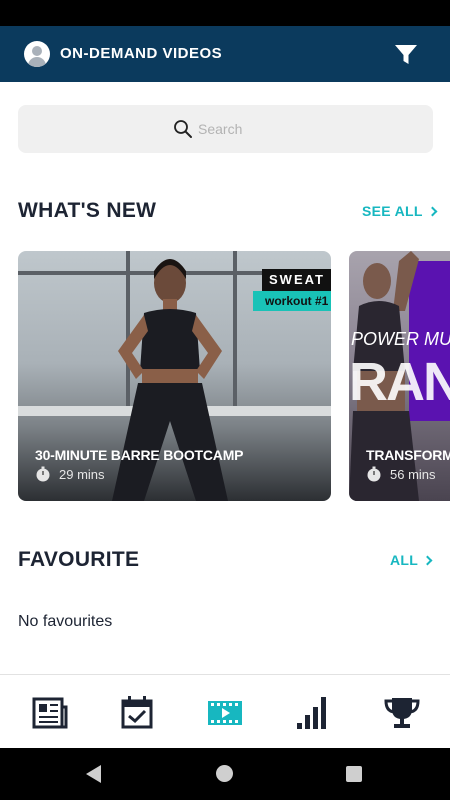  Describe the element at coordinates (93, 774) in the screenshot. I see `back-icon` at that location.